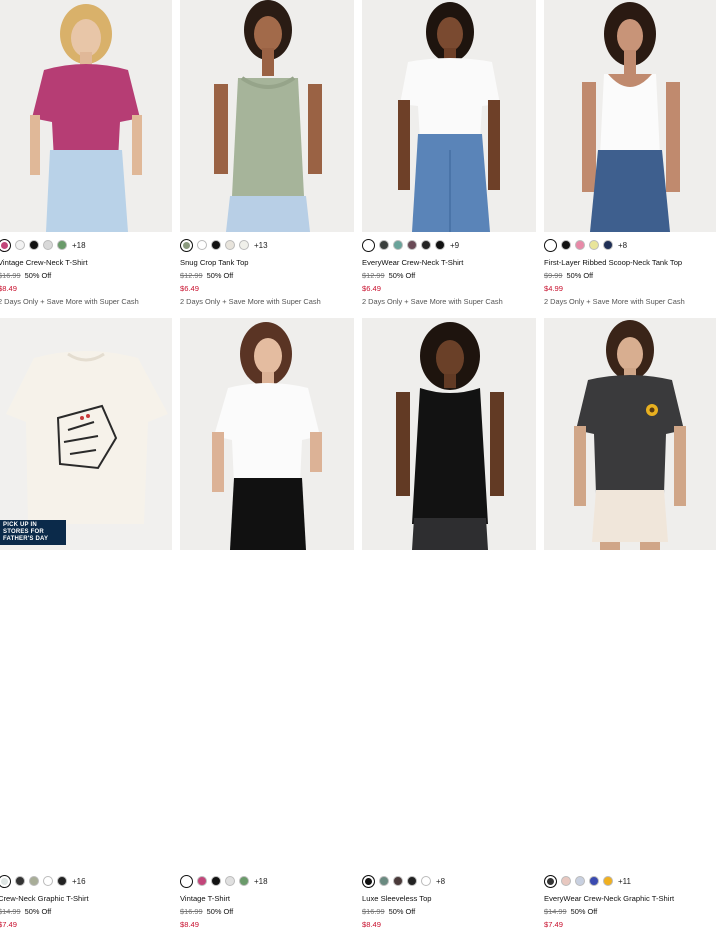 The width and height of the screenshot is (716, 929). I want to click on product-name: Luxe Sleeveless Top, so click(397, 898).